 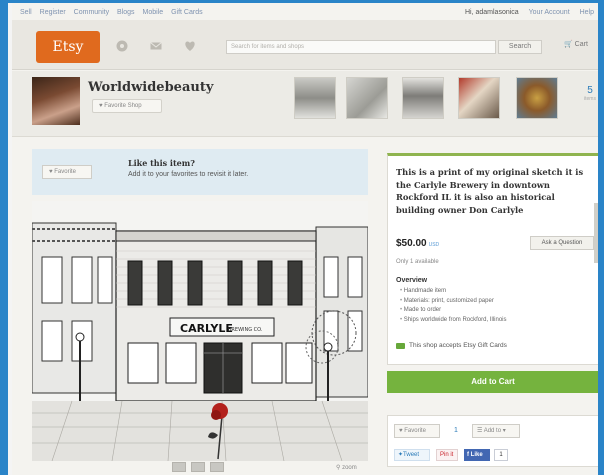 I want to click on tweet-label: Tweet, so click(x=411, y=455).